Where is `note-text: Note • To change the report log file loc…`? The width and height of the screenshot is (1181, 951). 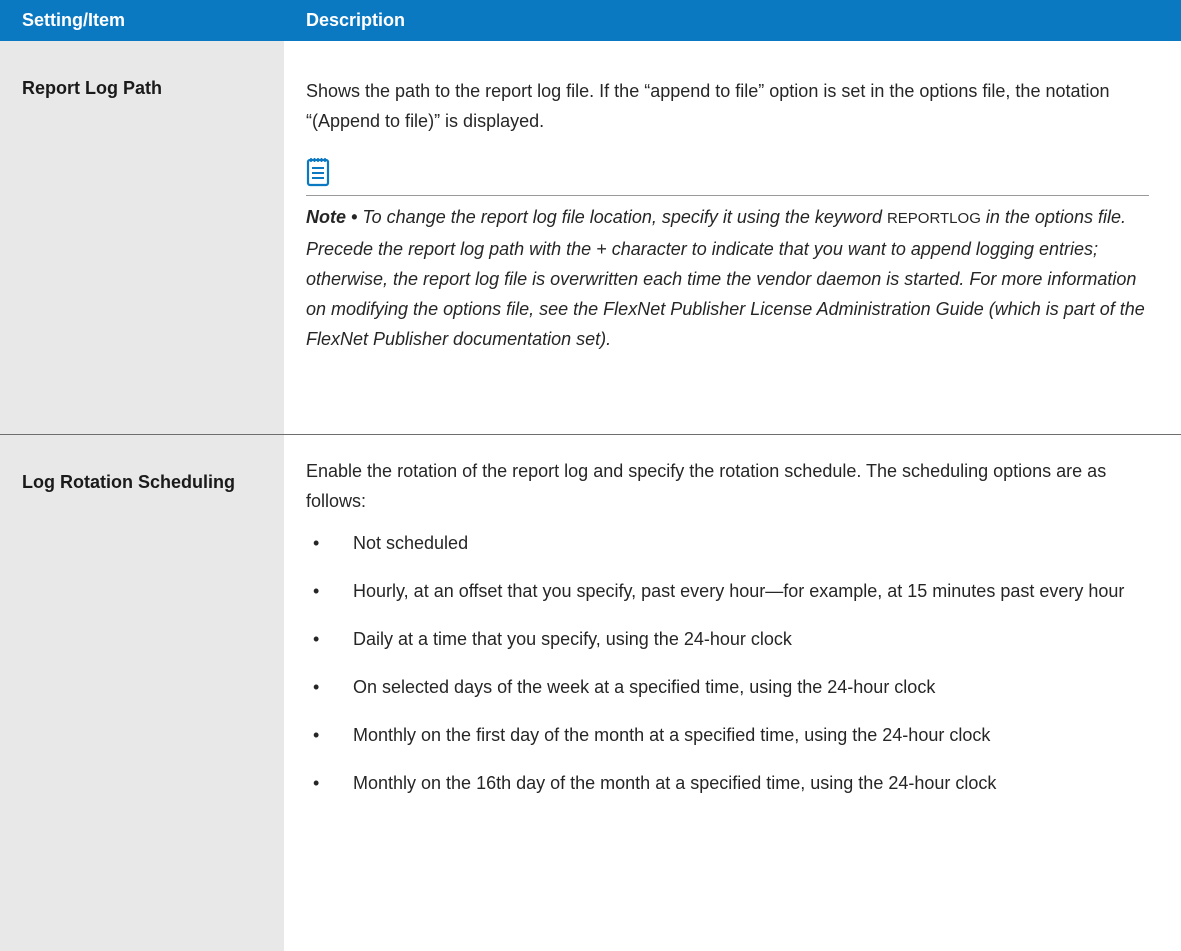
note-text: Note • To change the report log file loc… is located at coordinates (730, 278).